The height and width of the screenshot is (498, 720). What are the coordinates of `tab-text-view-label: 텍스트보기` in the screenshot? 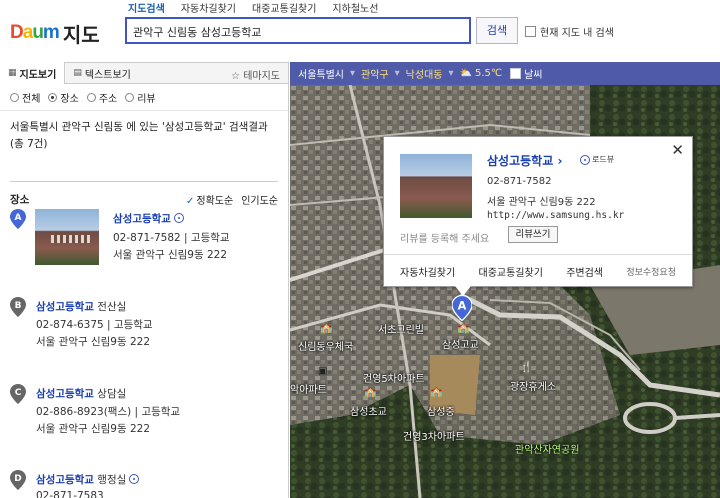 It's located at (107, 75).